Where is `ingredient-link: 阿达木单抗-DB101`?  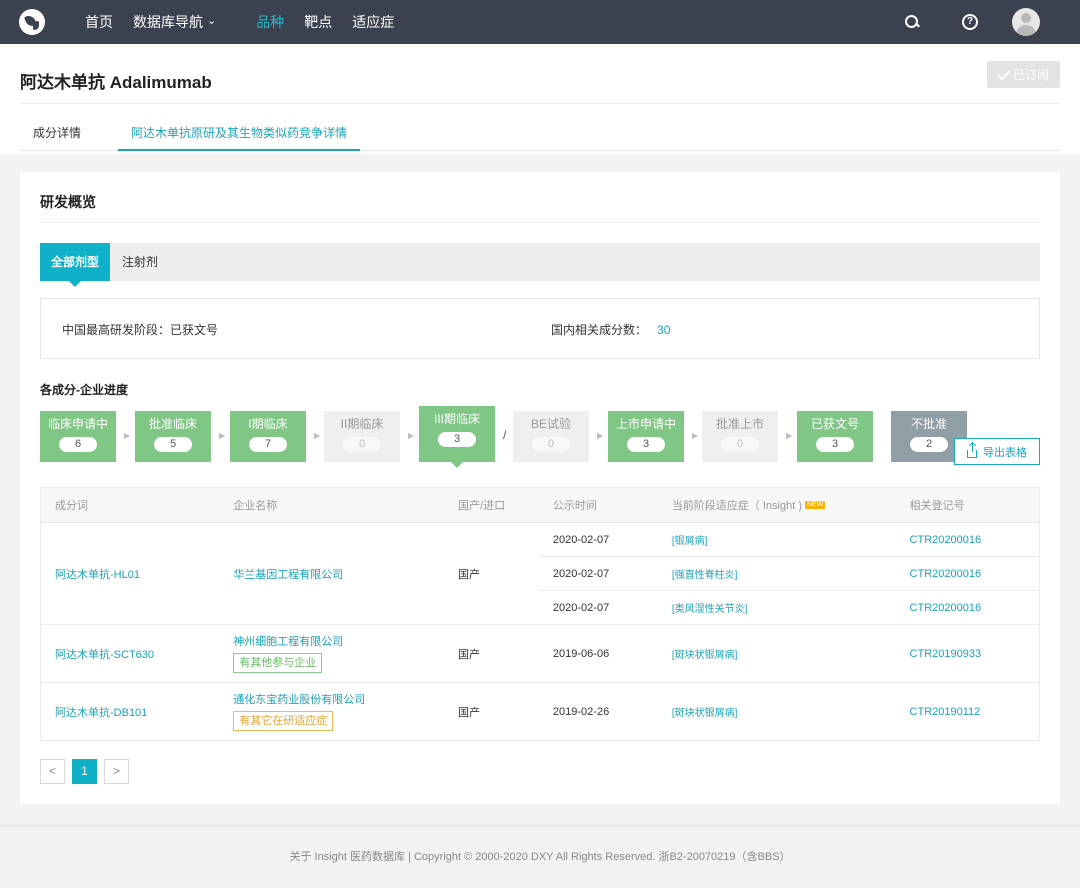
ingredient-link: 阿达木单抗-DB101 is located at coordinates (101, 713).